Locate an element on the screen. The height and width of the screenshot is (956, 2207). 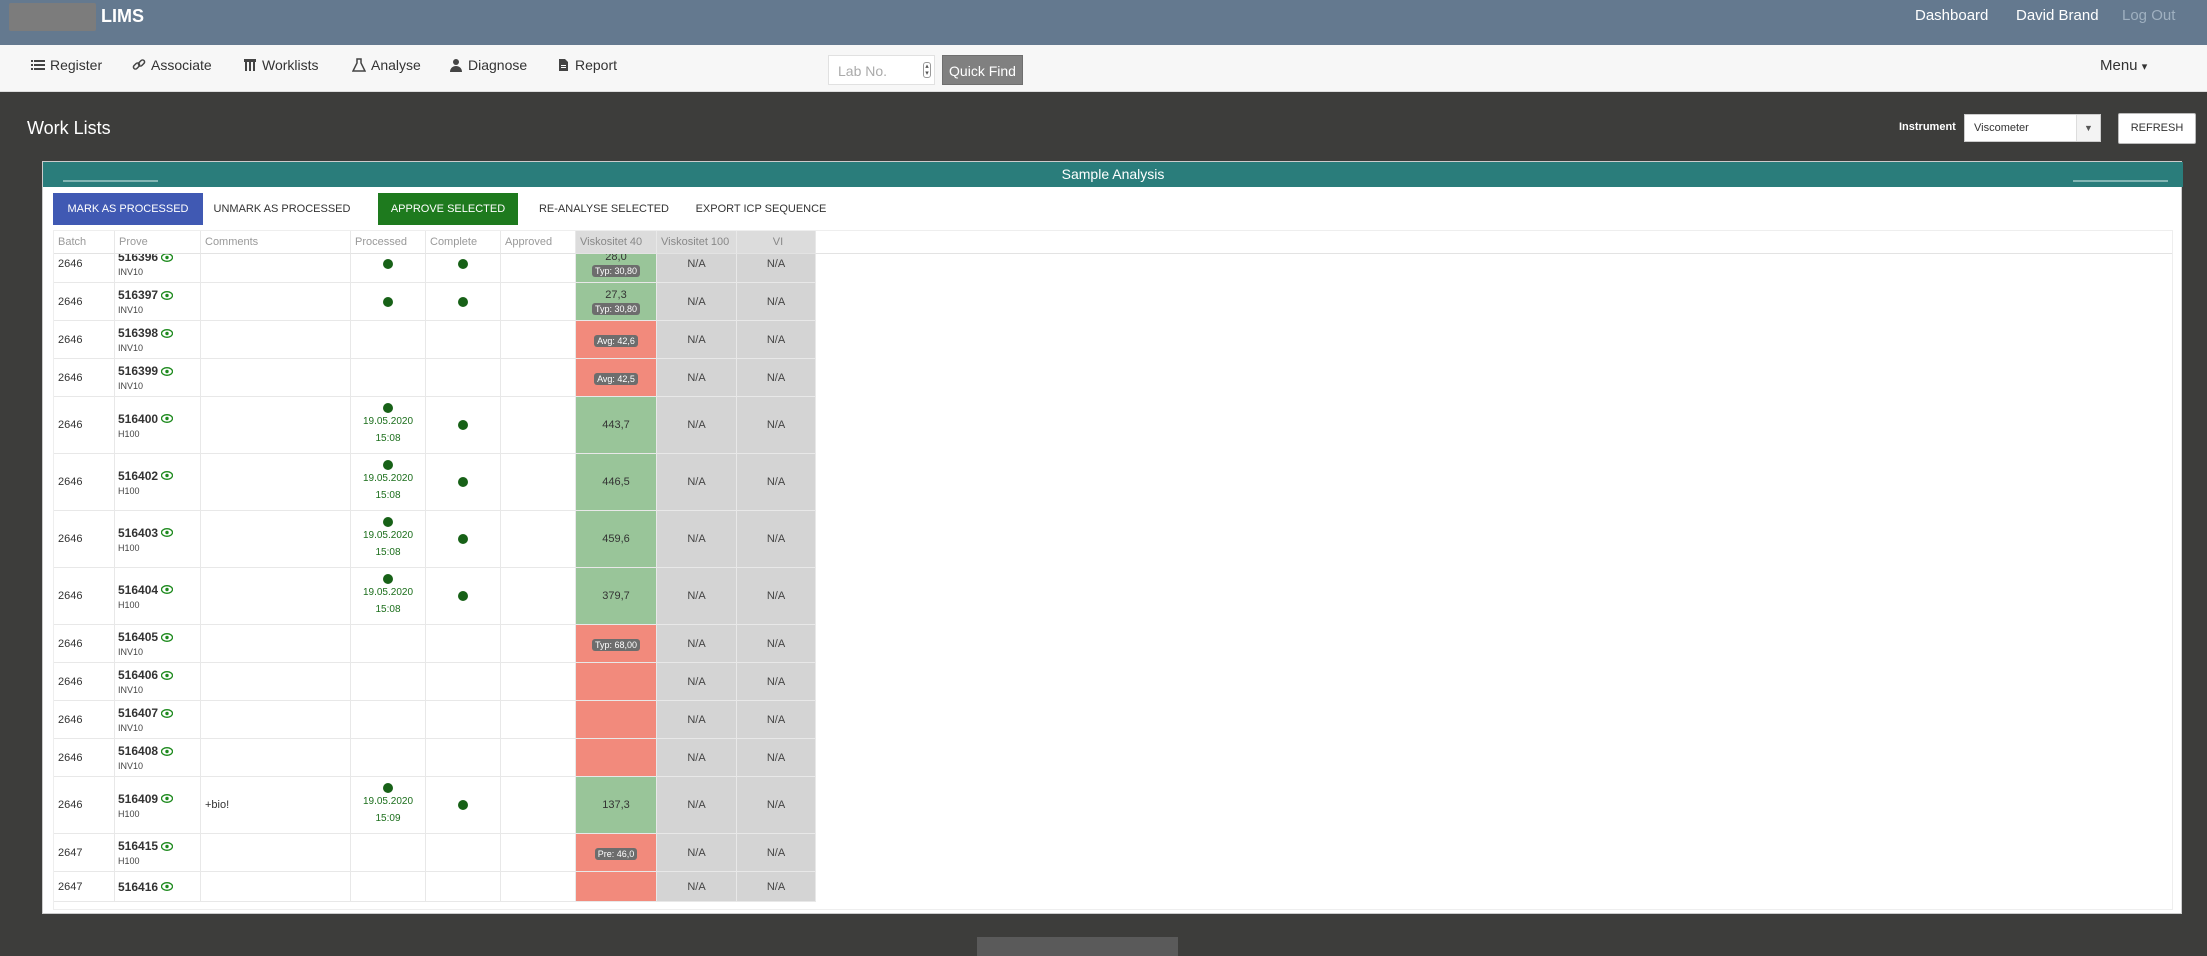
table-row: 2647 516415 H100 Pre: 46,0 N/A N/A is located at coordinates (1113, 853).